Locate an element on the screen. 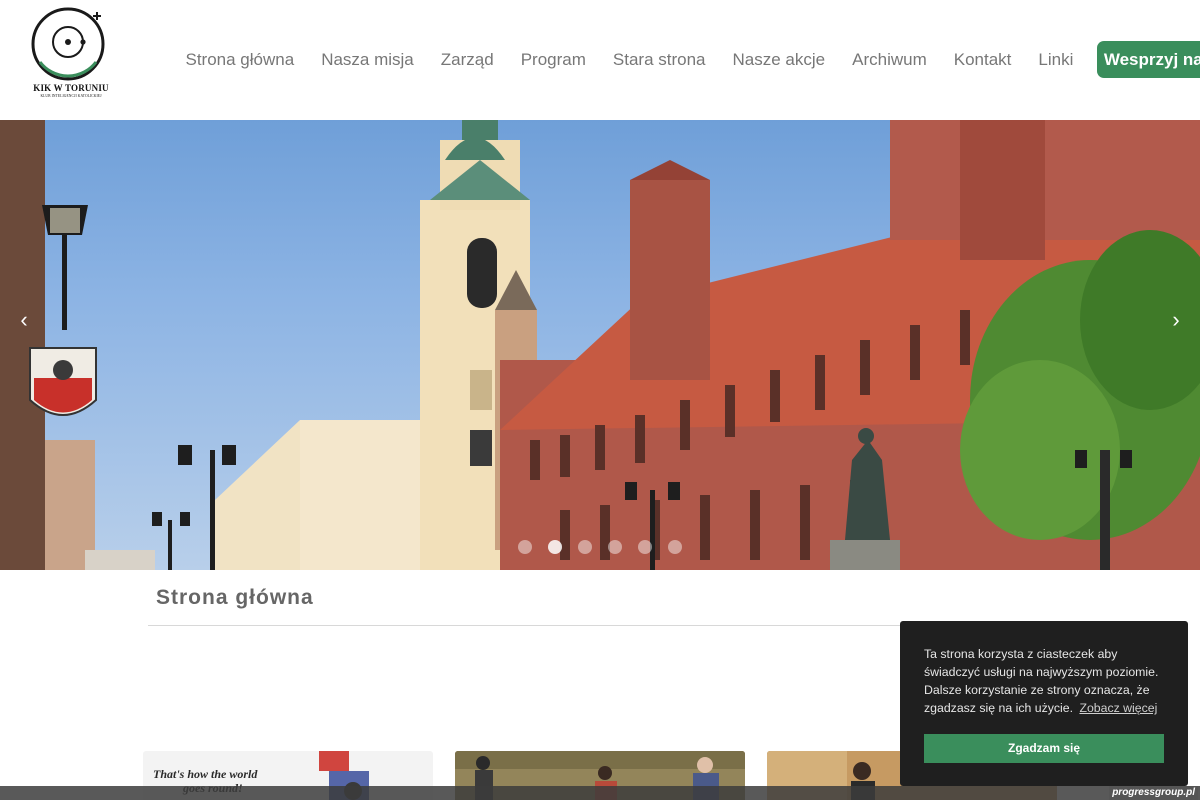 This screenshot has width=1200, height=800. title-divider is located at coordinates (528, 625).